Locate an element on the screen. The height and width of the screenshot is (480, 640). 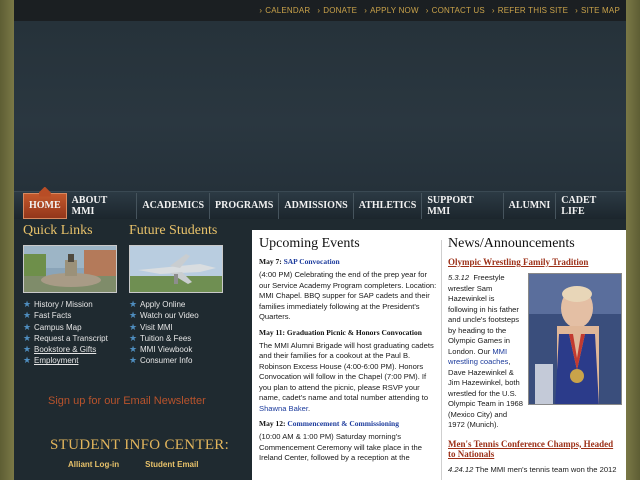
student-info-center-title: STUDENT INFO CENTER: is located at coordinates (140, 445).